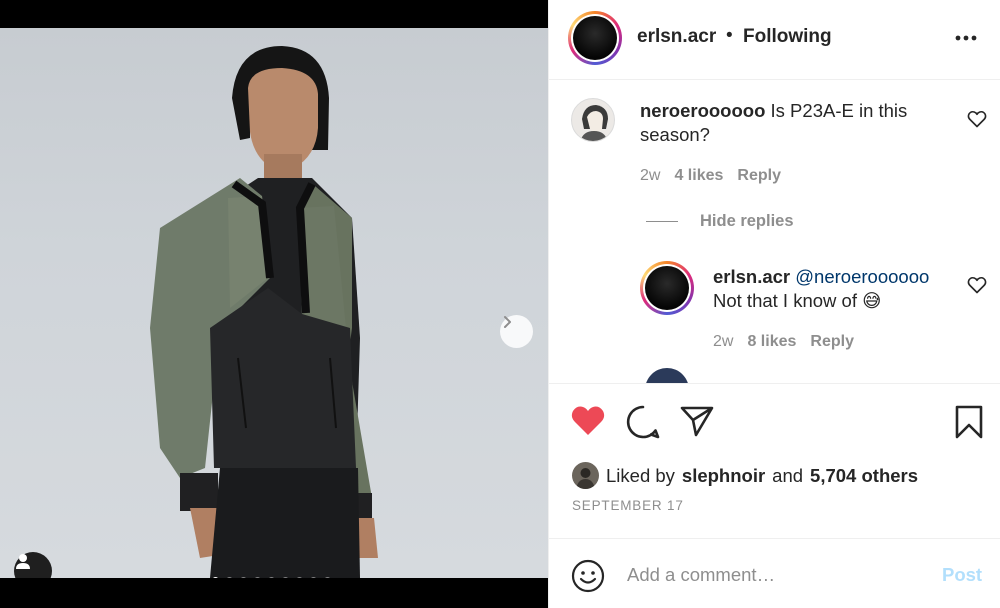 The height and width of the screenshot is (608, 1000). Describe the element at coordinates (507, 322) in the screenshot. I see `chevron-right-icon` at that location.